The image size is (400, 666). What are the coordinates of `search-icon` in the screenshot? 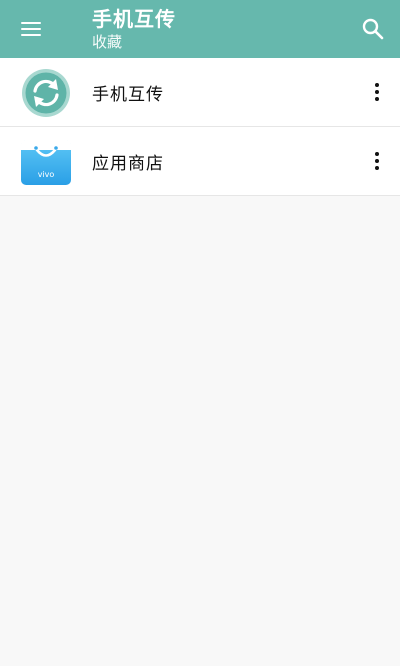 It's located at (373, 29).